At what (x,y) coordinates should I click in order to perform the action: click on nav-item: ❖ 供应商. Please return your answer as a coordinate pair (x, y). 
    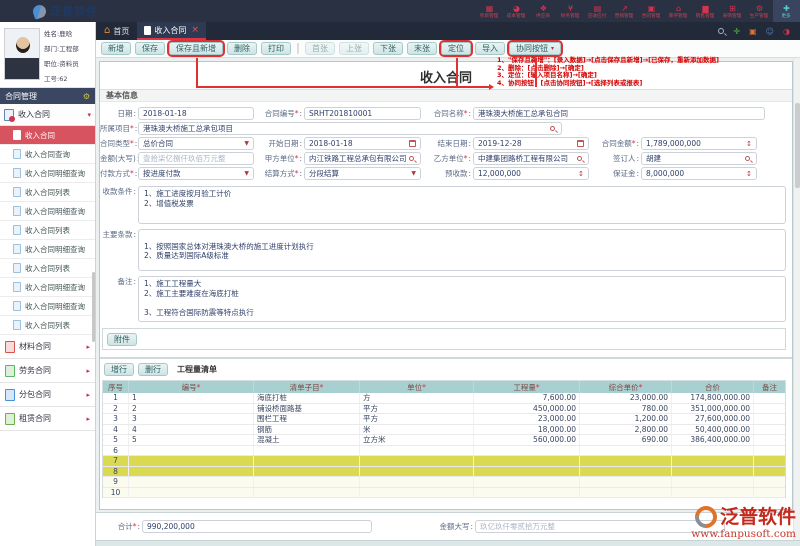
    Looking at the image, I should click on (543, 11).